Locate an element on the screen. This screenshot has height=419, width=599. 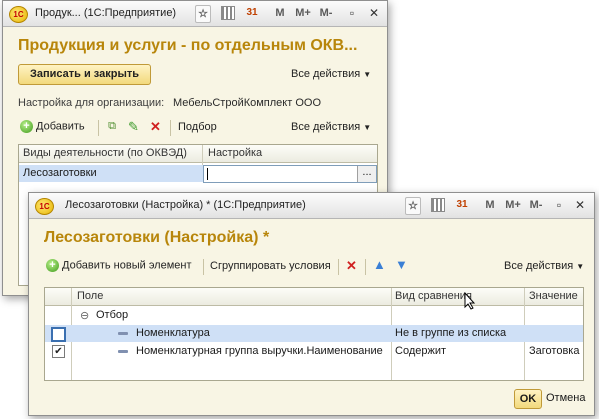
table-row: Номенклатура Не в группе из списка is located at coordinates (314, 333).